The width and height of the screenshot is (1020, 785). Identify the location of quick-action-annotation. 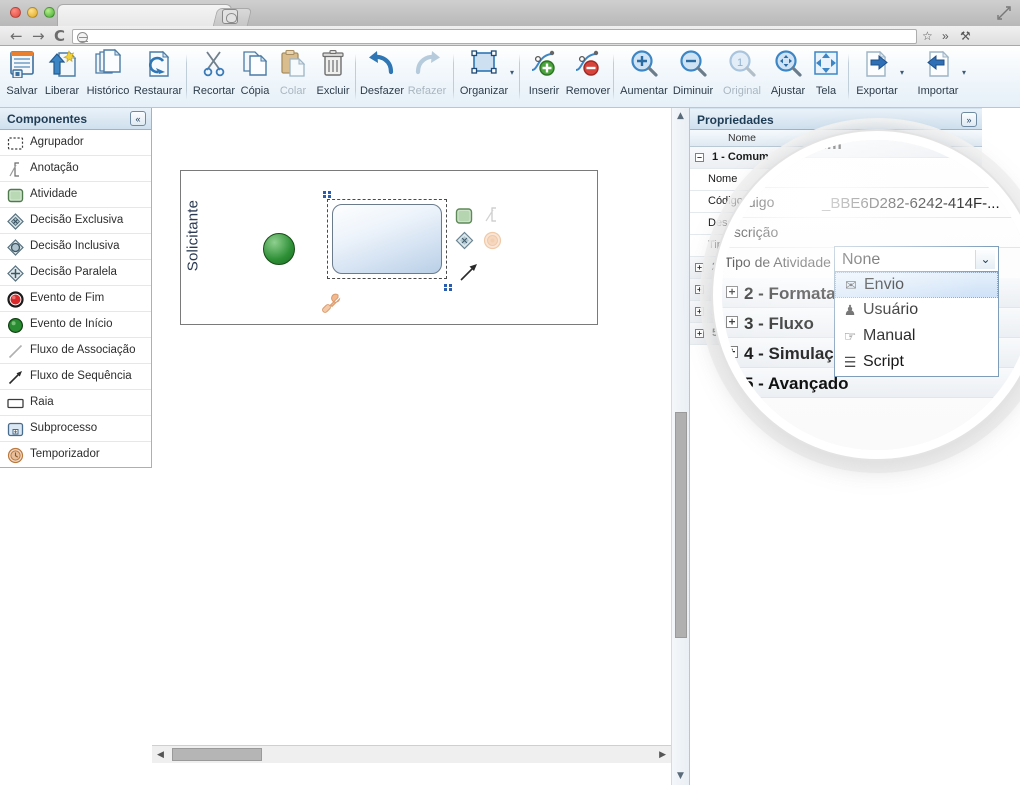
(492, 214).